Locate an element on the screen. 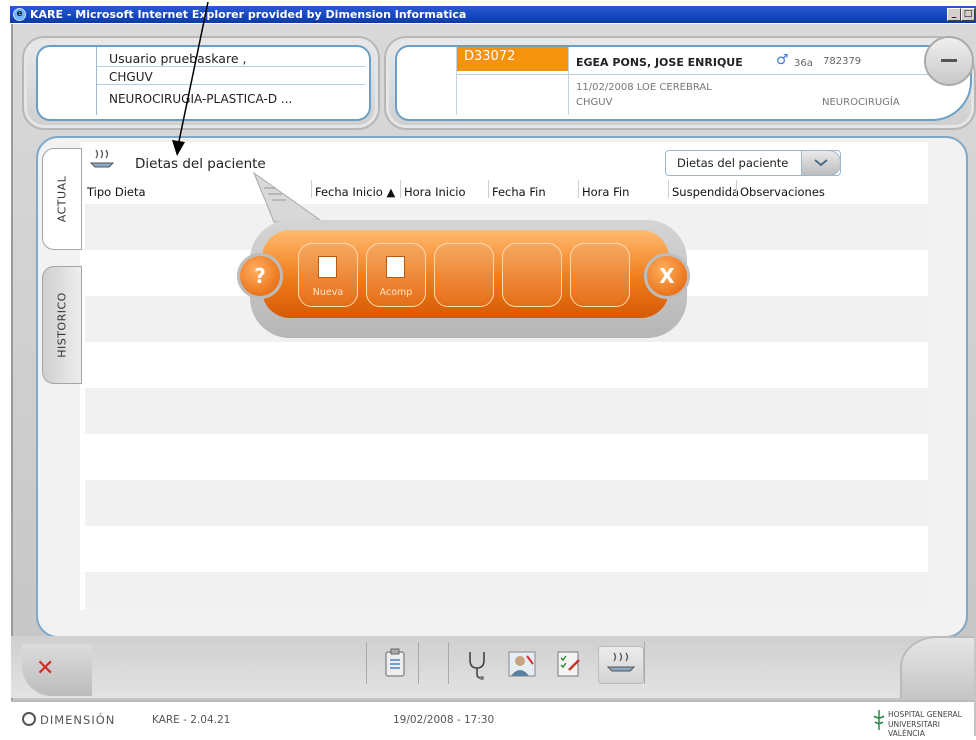  companion-diet-label: Acomp is located at coordinates (396, 292).